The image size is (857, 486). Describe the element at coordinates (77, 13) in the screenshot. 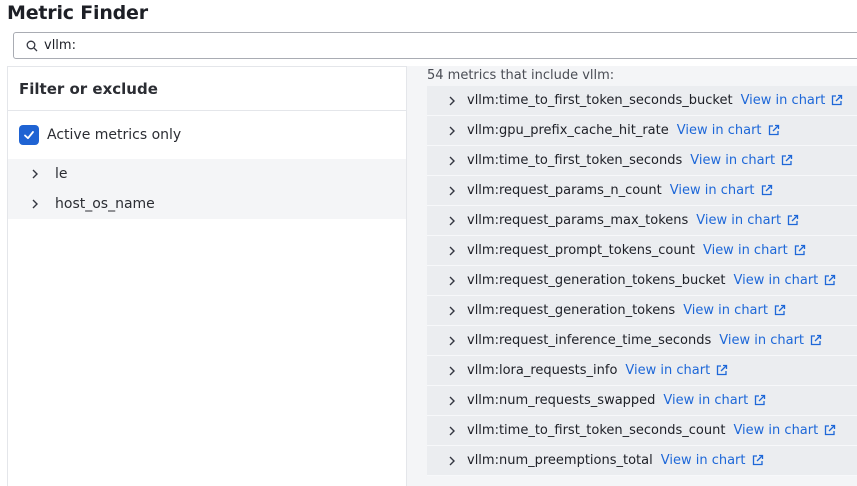

I see `page-title: Metric Finder` at that location.